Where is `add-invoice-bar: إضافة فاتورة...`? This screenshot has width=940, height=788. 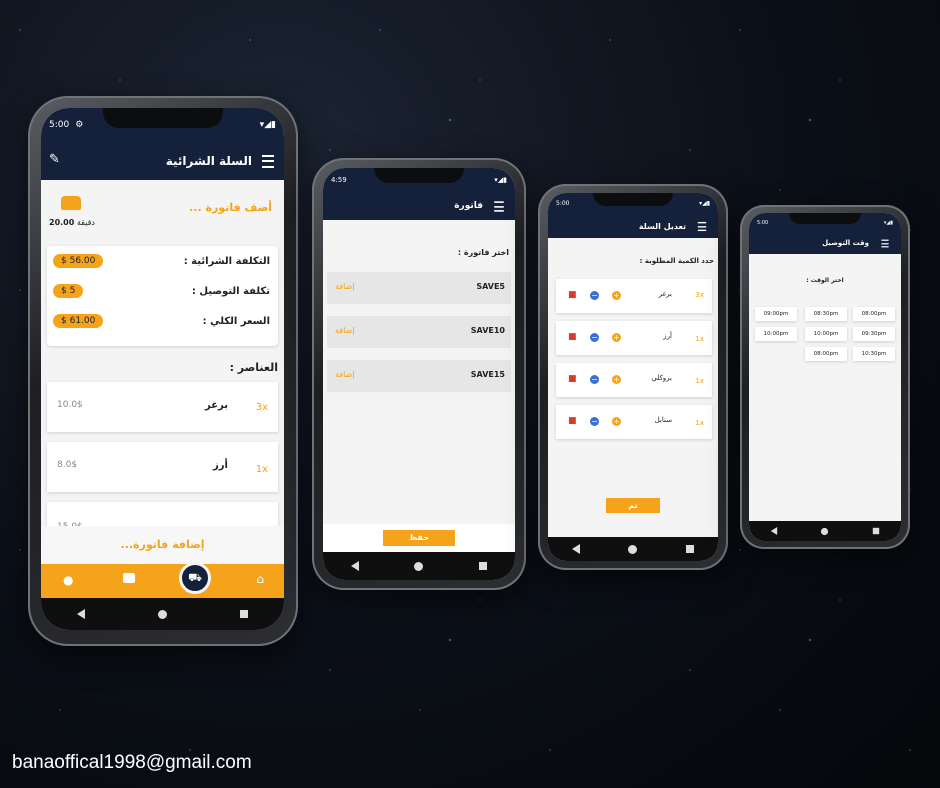 add-invoice-bar: إضافة فاتورة... is located at coordinates (162, 545).